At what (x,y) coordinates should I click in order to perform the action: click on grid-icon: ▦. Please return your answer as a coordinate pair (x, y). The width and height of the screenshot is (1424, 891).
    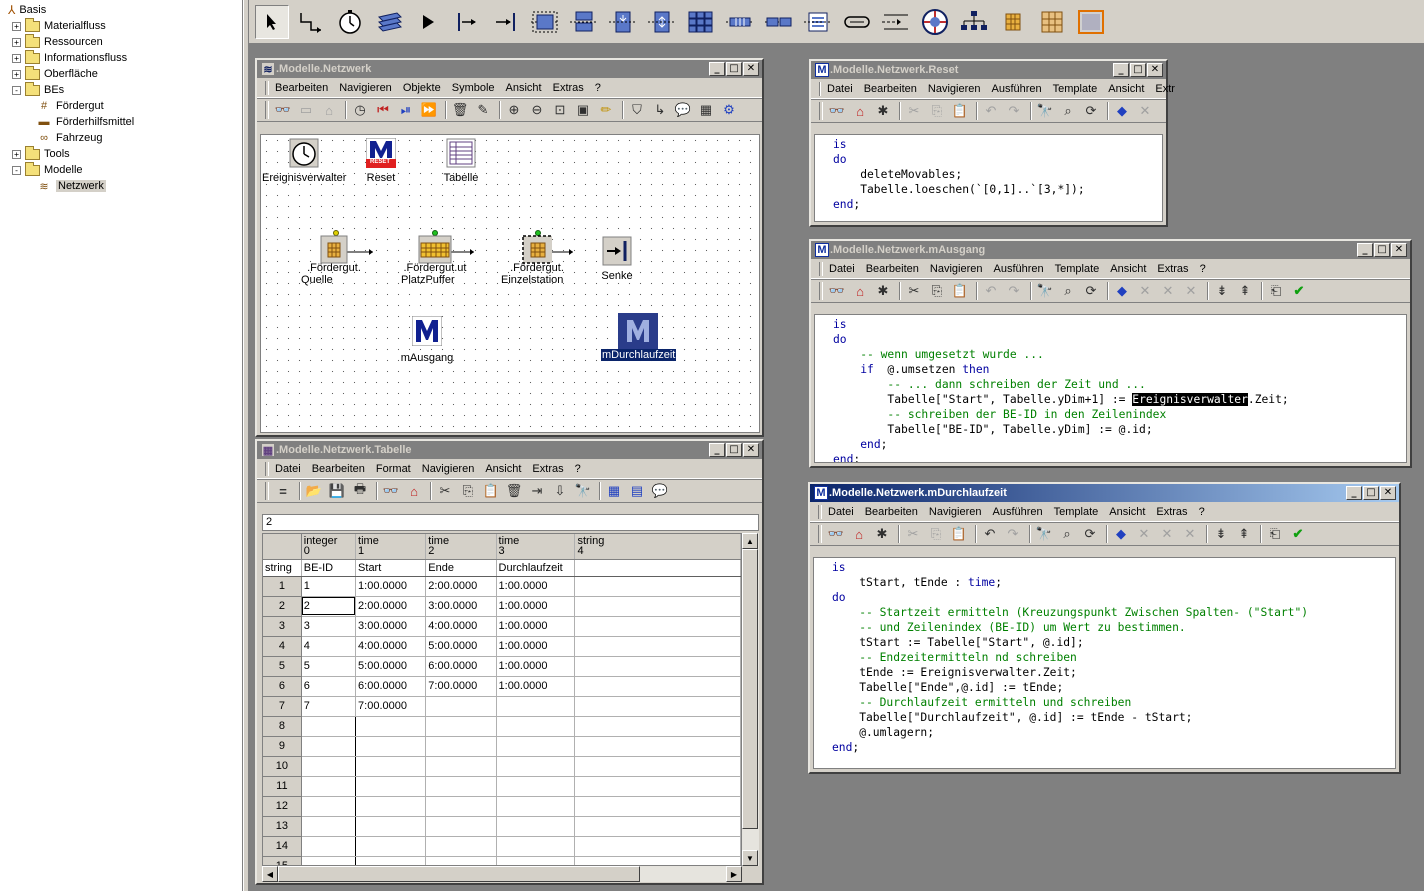
    Looking at the image, I should click on (706, 110).